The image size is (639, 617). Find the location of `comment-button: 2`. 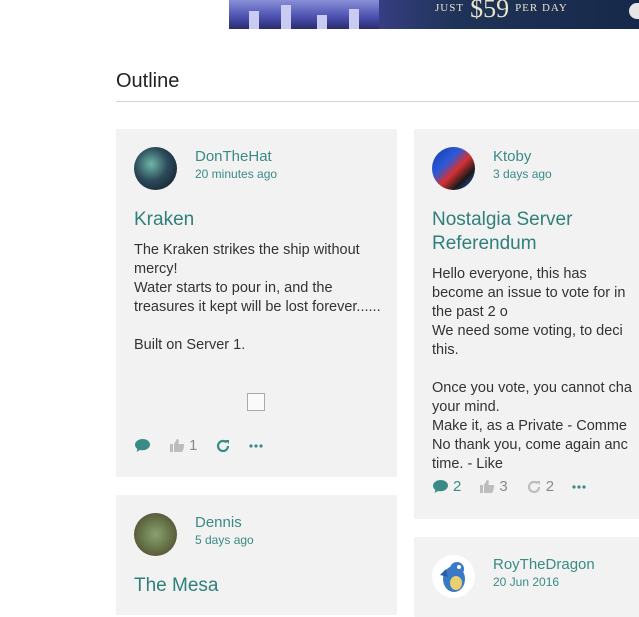

comment-button: 2 is located at coordinates (446, 486).